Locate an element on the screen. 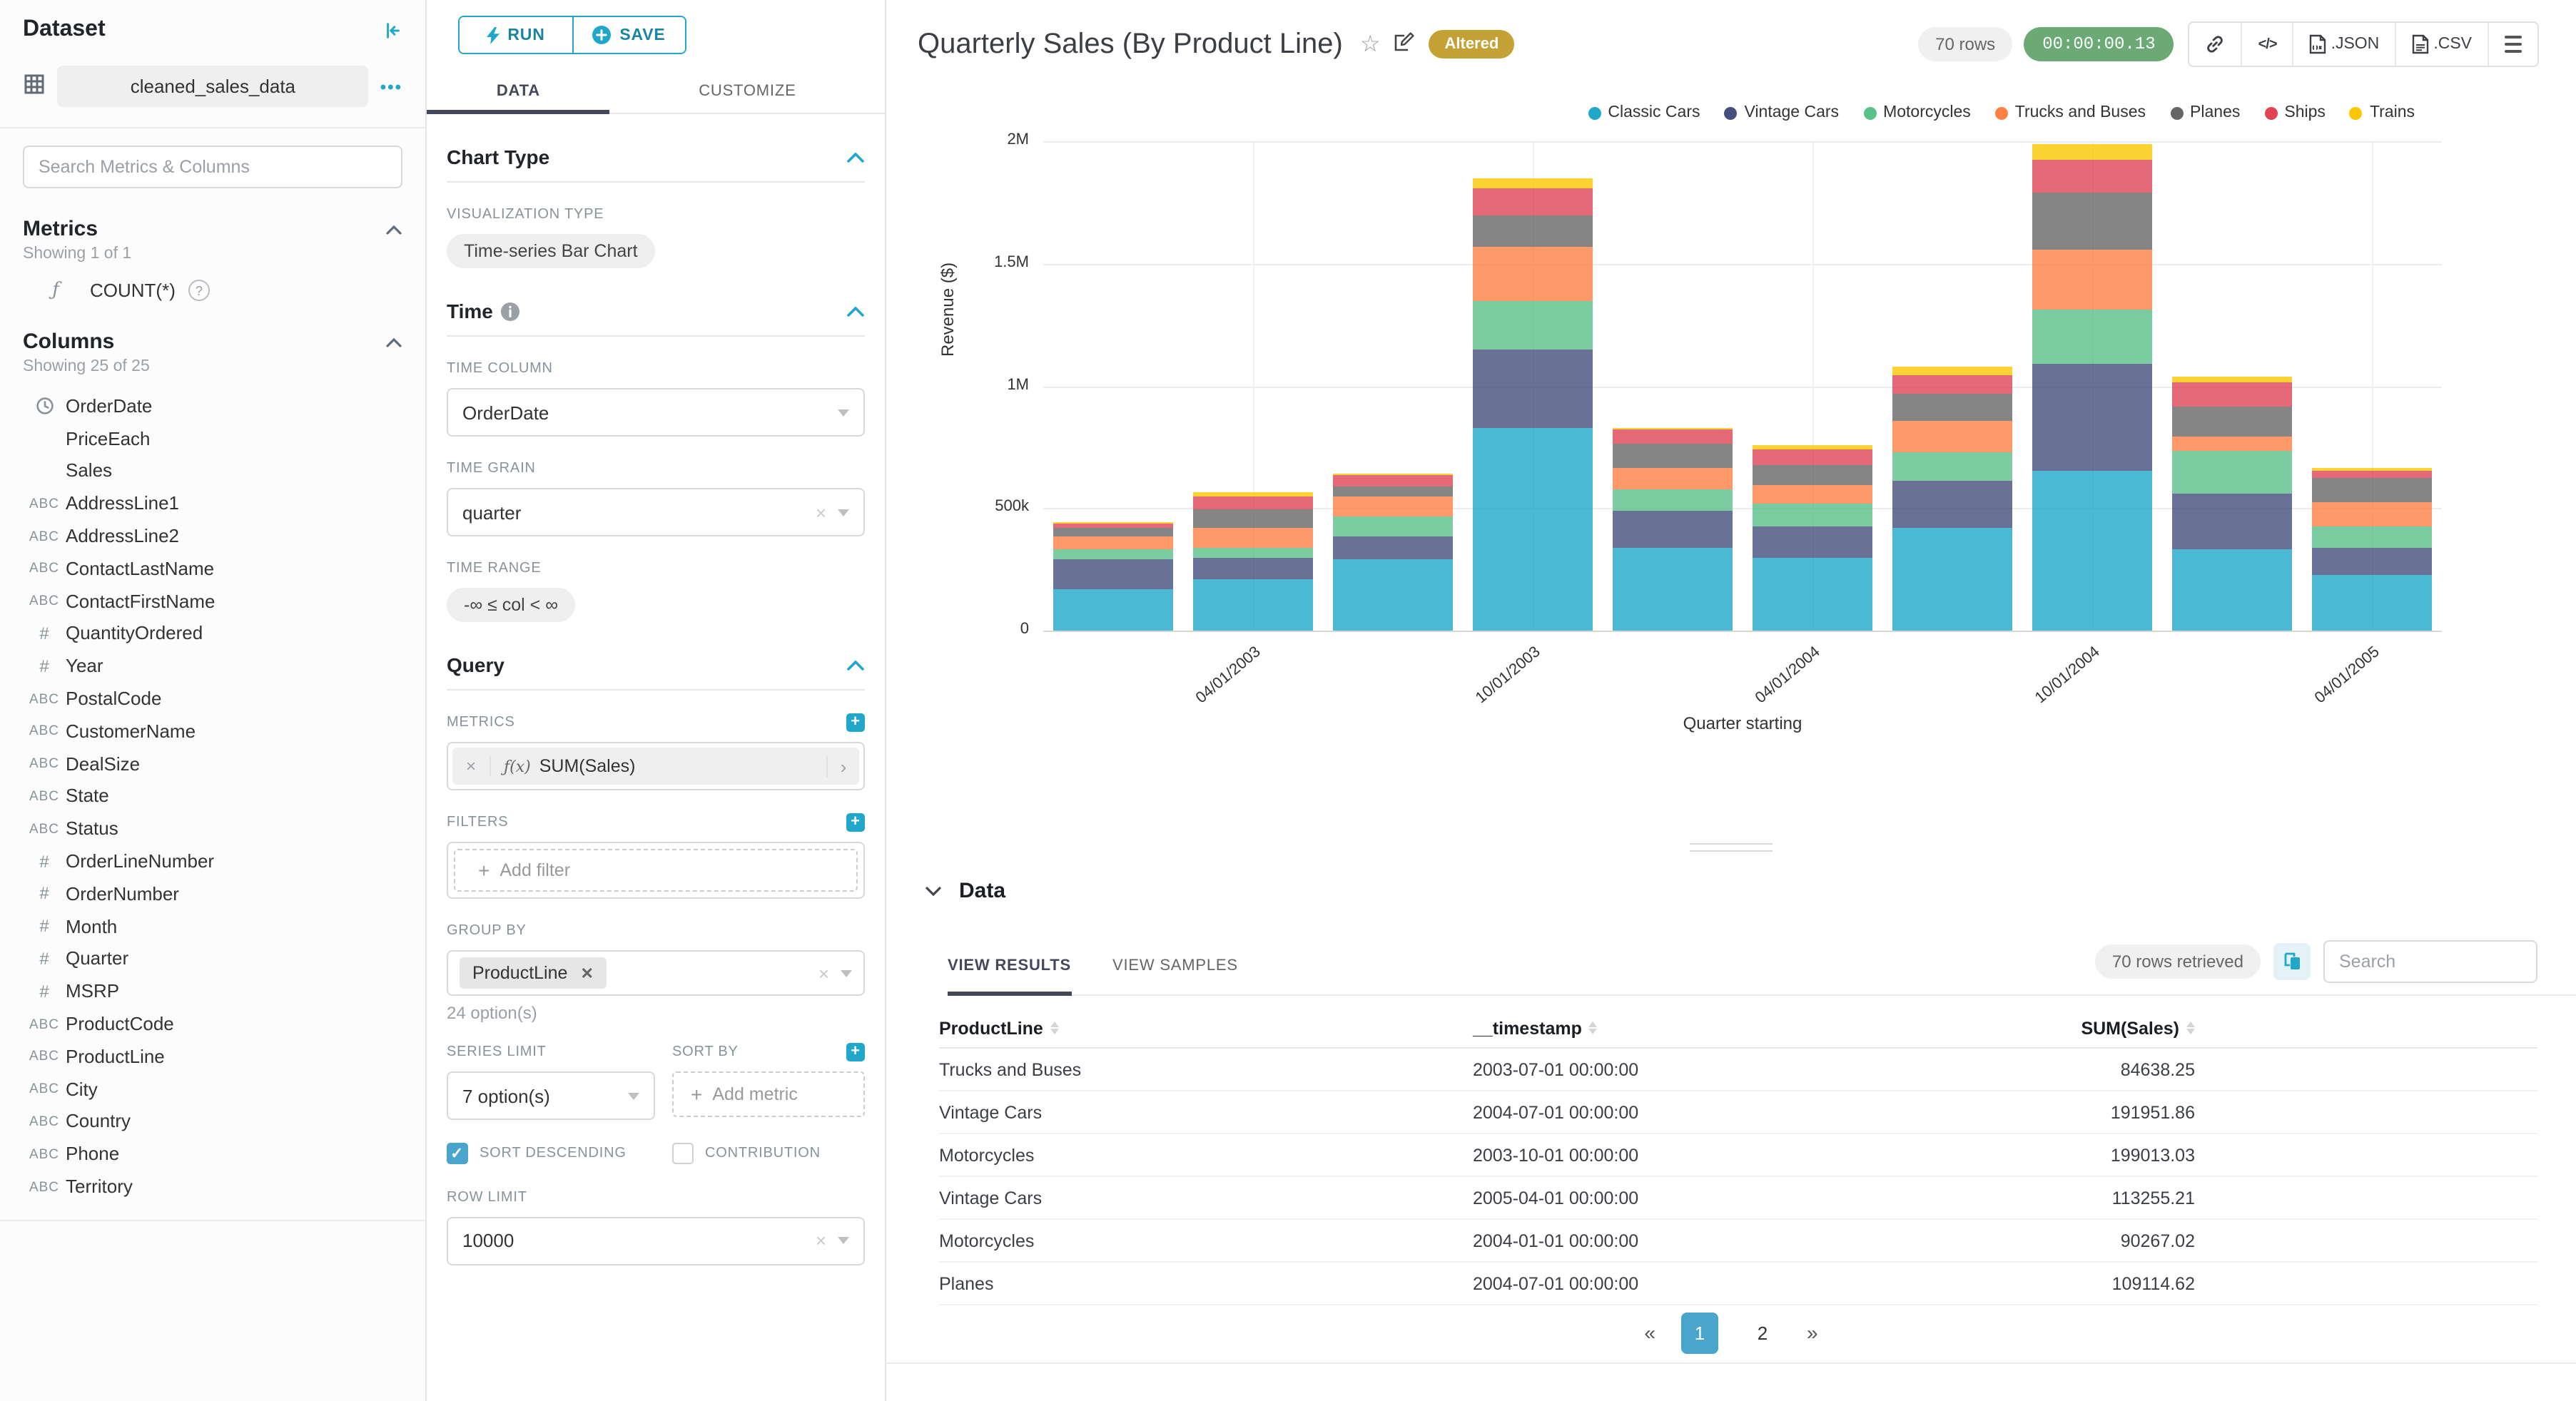  table-column-header: __timestamp is located at coordinates (1740, 1027).